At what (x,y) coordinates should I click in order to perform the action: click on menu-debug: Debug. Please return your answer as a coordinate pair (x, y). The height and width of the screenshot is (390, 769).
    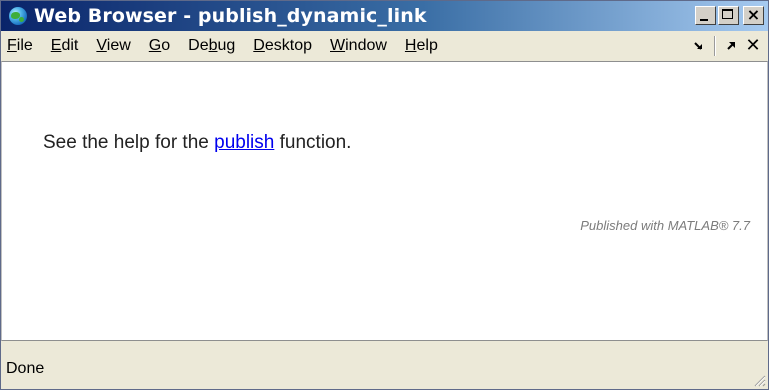
    Looking at the image, I should click on (211, 46).